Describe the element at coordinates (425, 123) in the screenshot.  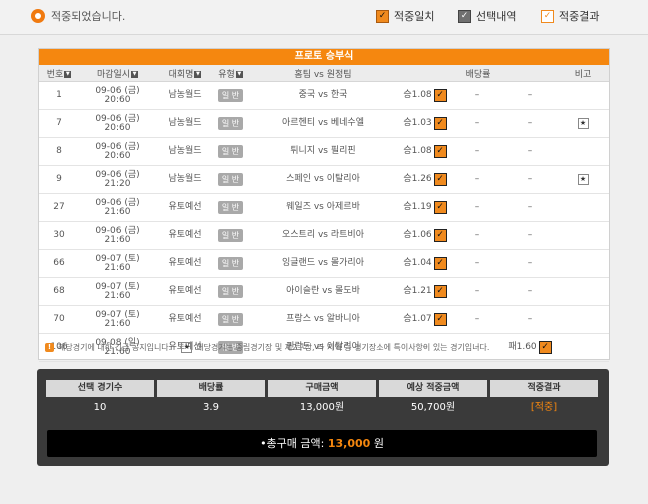
I see `odds-cell: 승1.03 ✓` at that location.